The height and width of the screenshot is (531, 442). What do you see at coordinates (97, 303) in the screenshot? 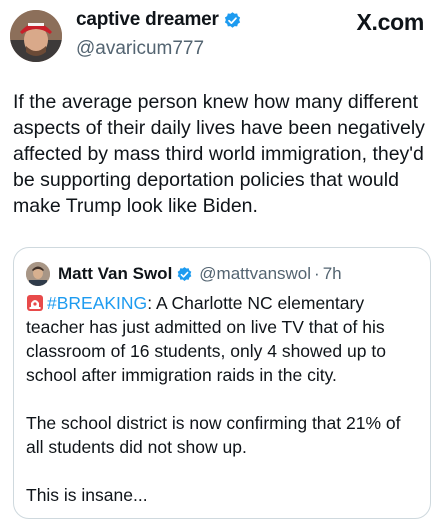
I see `breaking-hashtag-link: #BREAKING` at bounding box center [97, 303].